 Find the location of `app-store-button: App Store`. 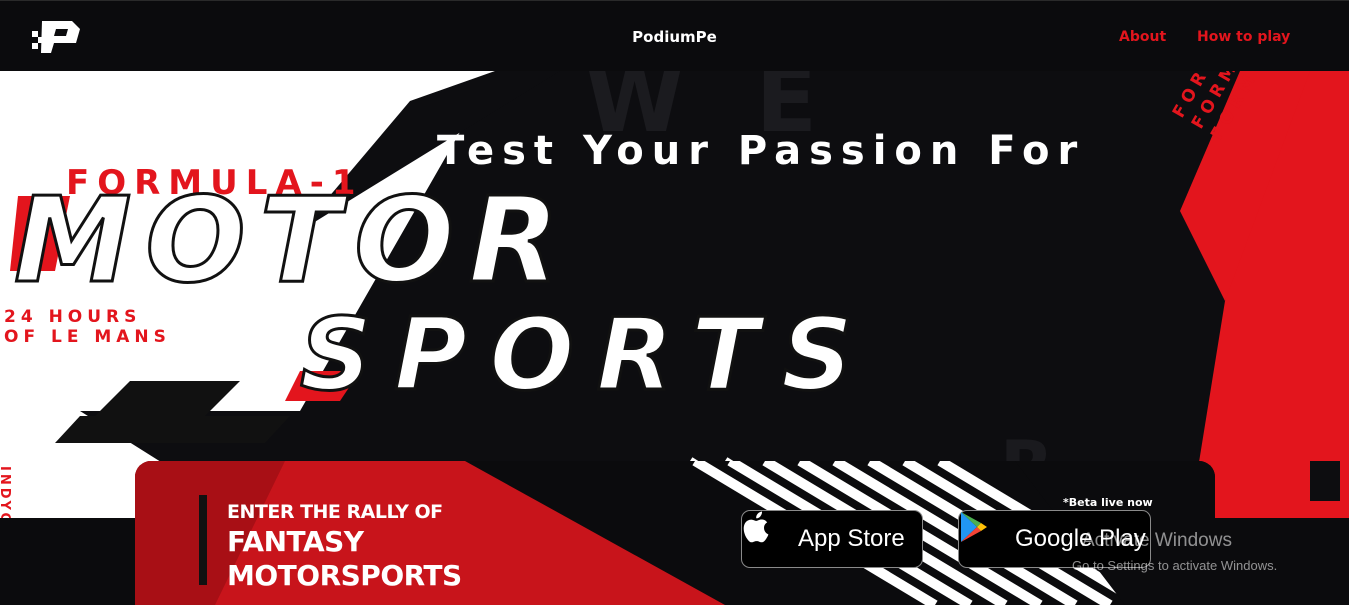

app-store-button: App Store is located at coordinates (832, 539).